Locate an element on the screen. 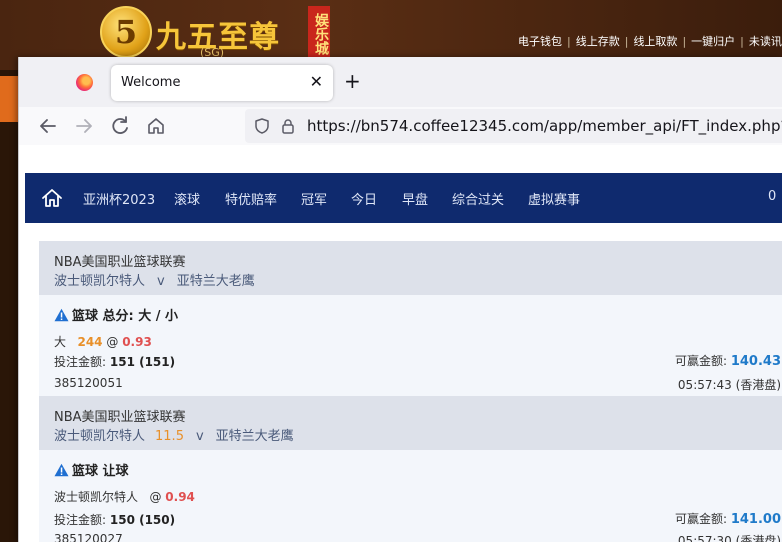 This screenshot has width=782, height=542. back-button is located at coordinates (48, 126).